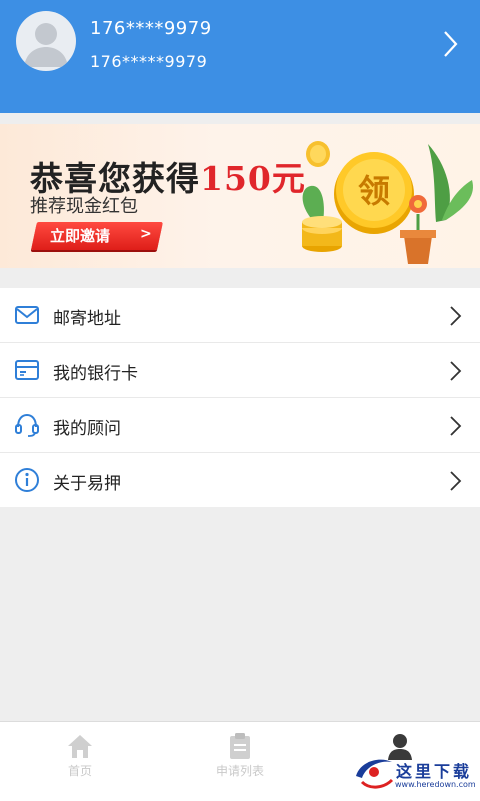  I want to click on avatar, so click(46, 41).